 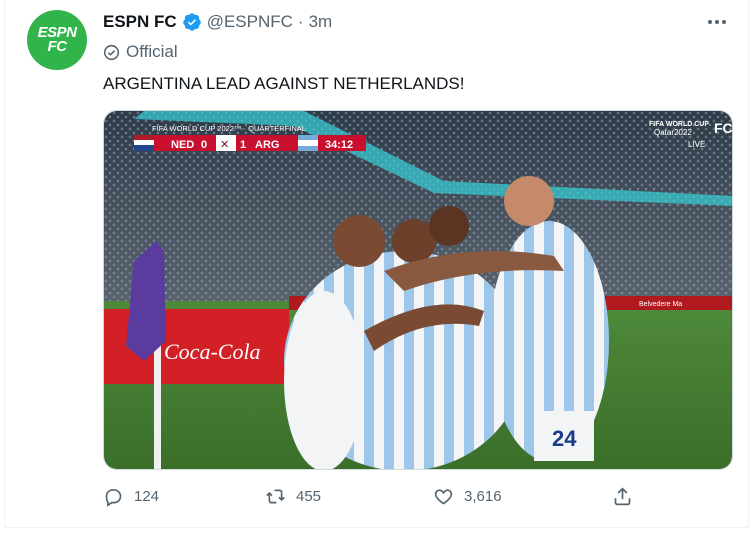 I want to click on display-name: ESPN FC, so click(x=140, y=22).